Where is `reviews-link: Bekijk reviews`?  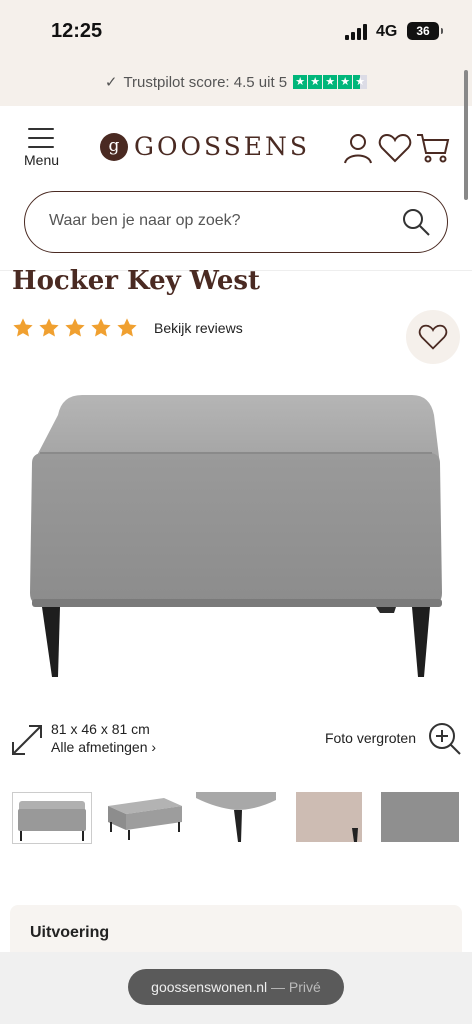 reviews-link: Bekijk reviews is located at coordinates (198, 328).